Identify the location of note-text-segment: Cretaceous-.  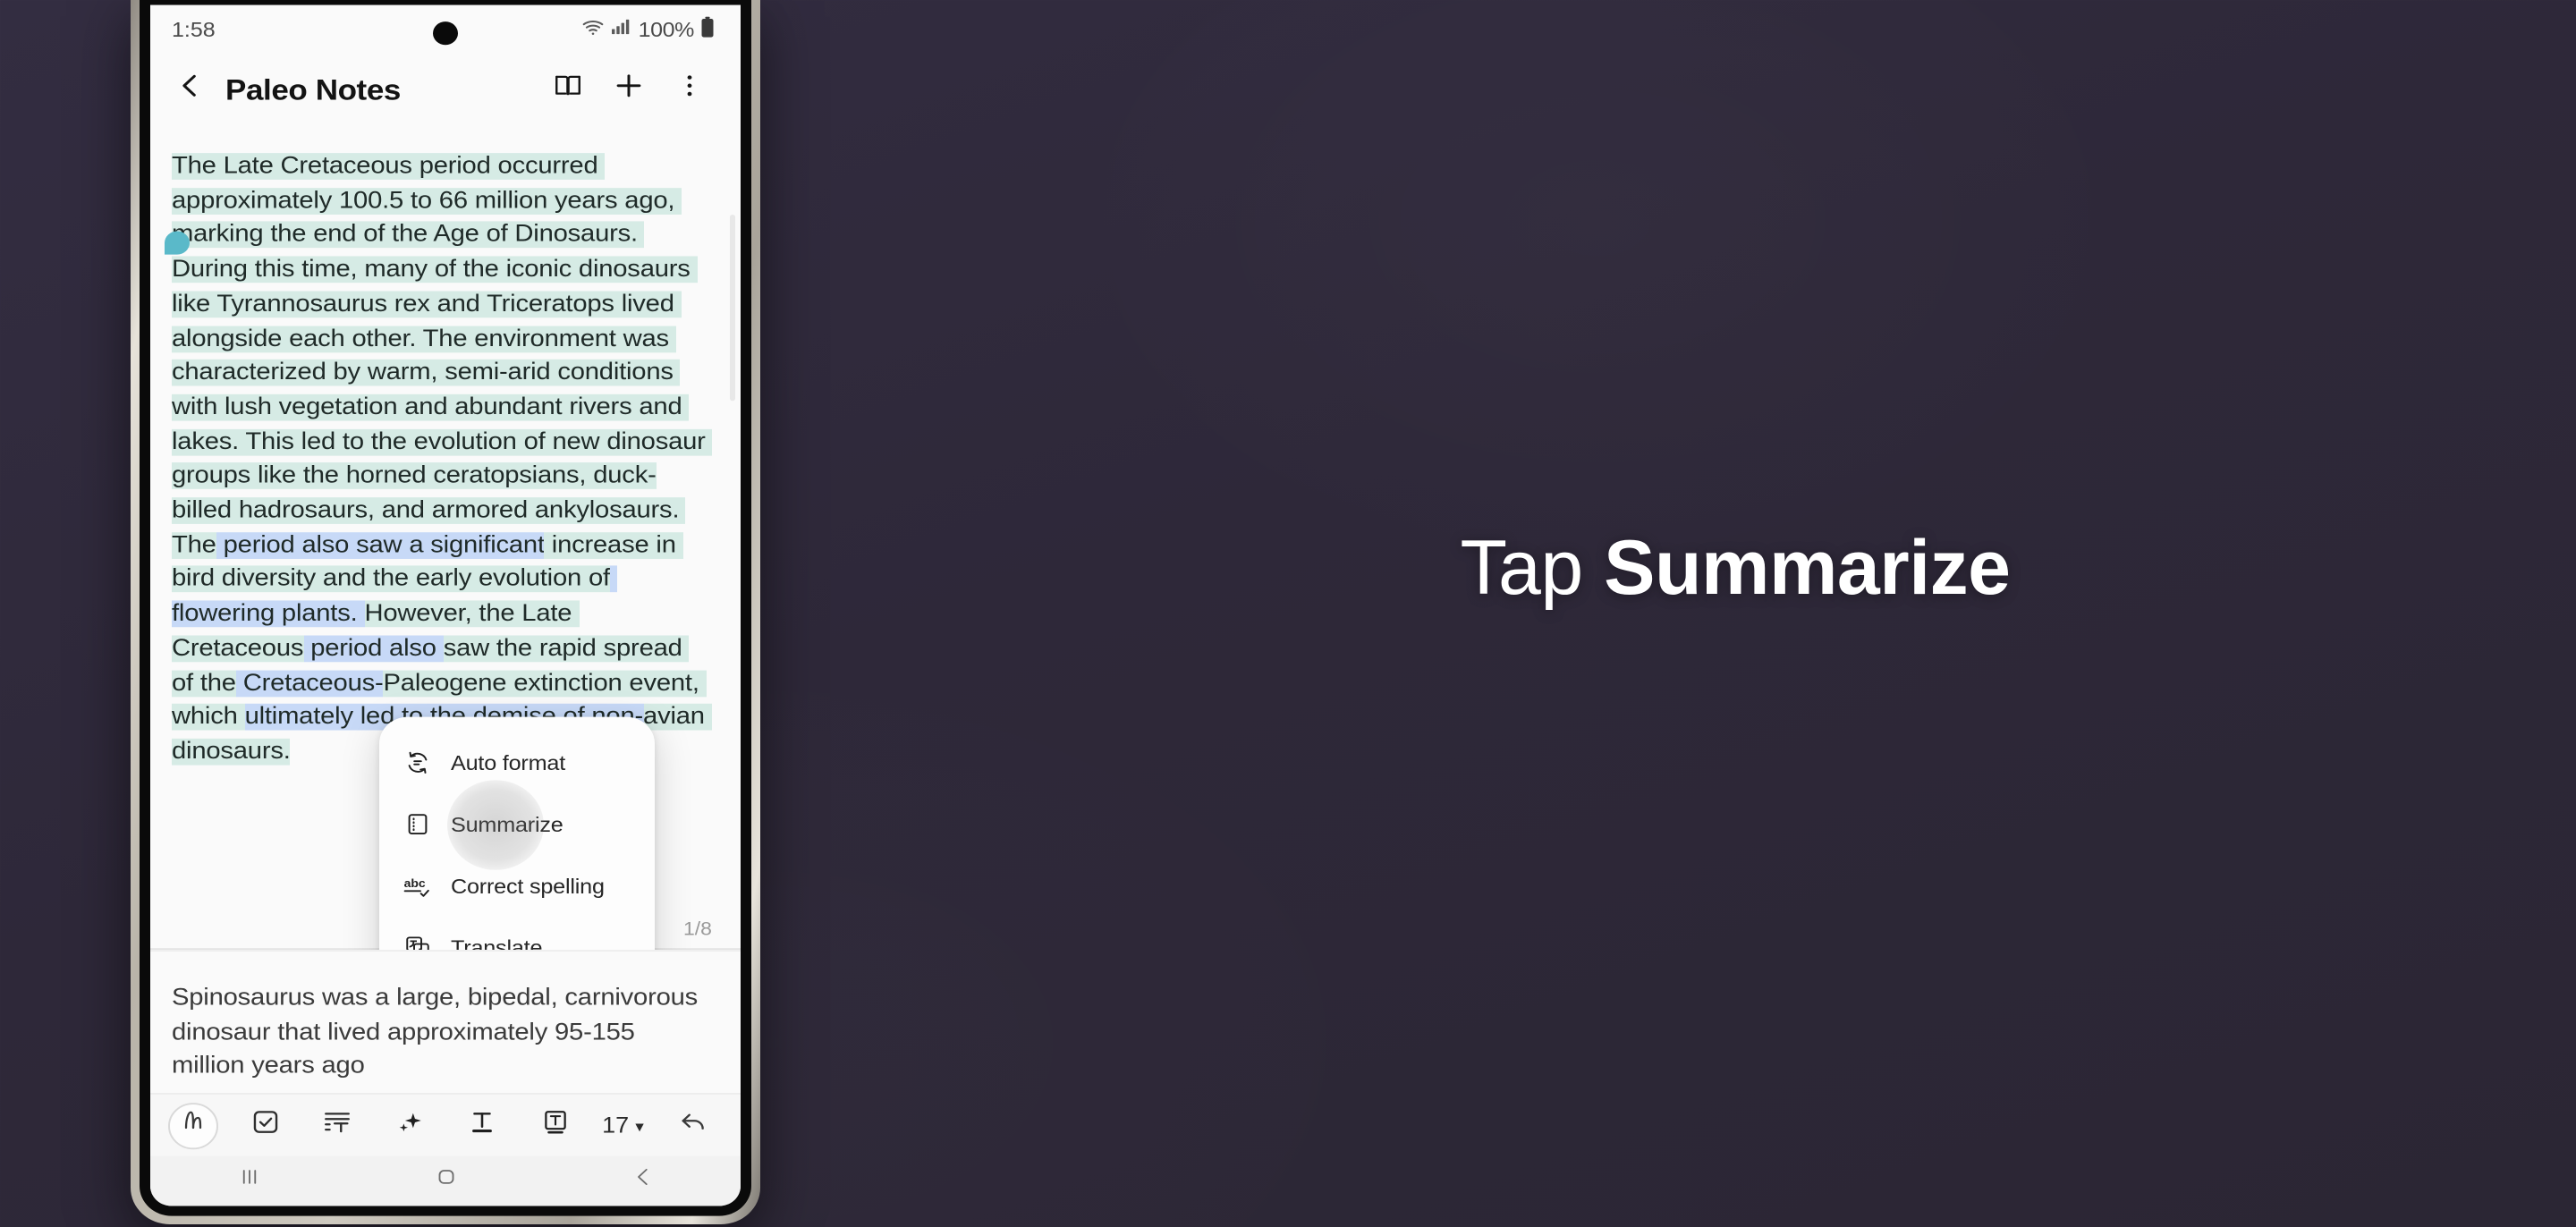
(309, 683).